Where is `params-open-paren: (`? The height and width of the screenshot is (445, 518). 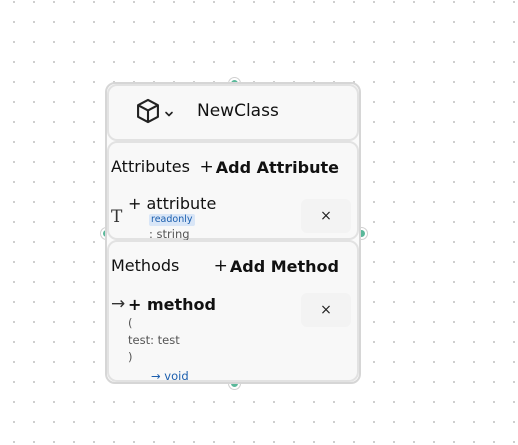 params-open-paren: ( is located at coordinates (130, 323).